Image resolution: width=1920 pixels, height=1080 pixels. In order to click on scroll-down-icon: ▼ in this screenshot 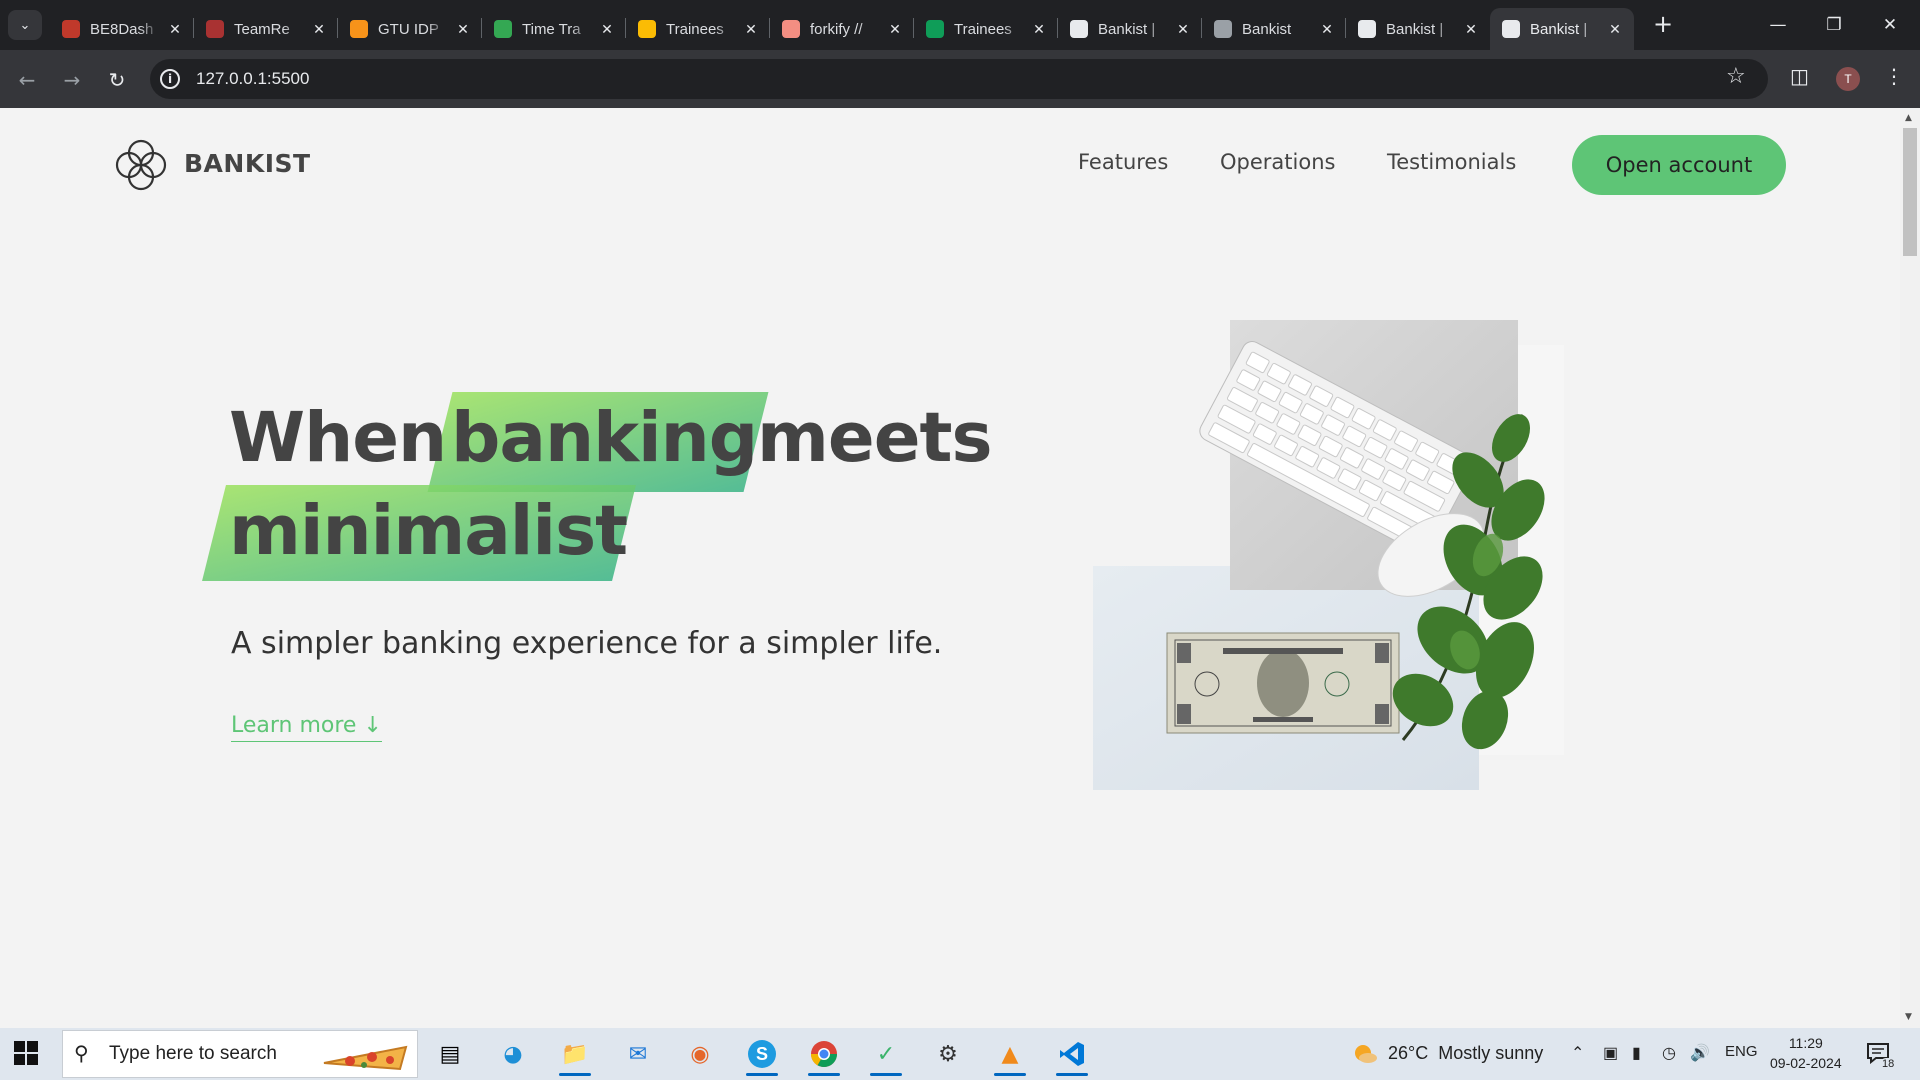, I will do `click(1908, 1017)`.